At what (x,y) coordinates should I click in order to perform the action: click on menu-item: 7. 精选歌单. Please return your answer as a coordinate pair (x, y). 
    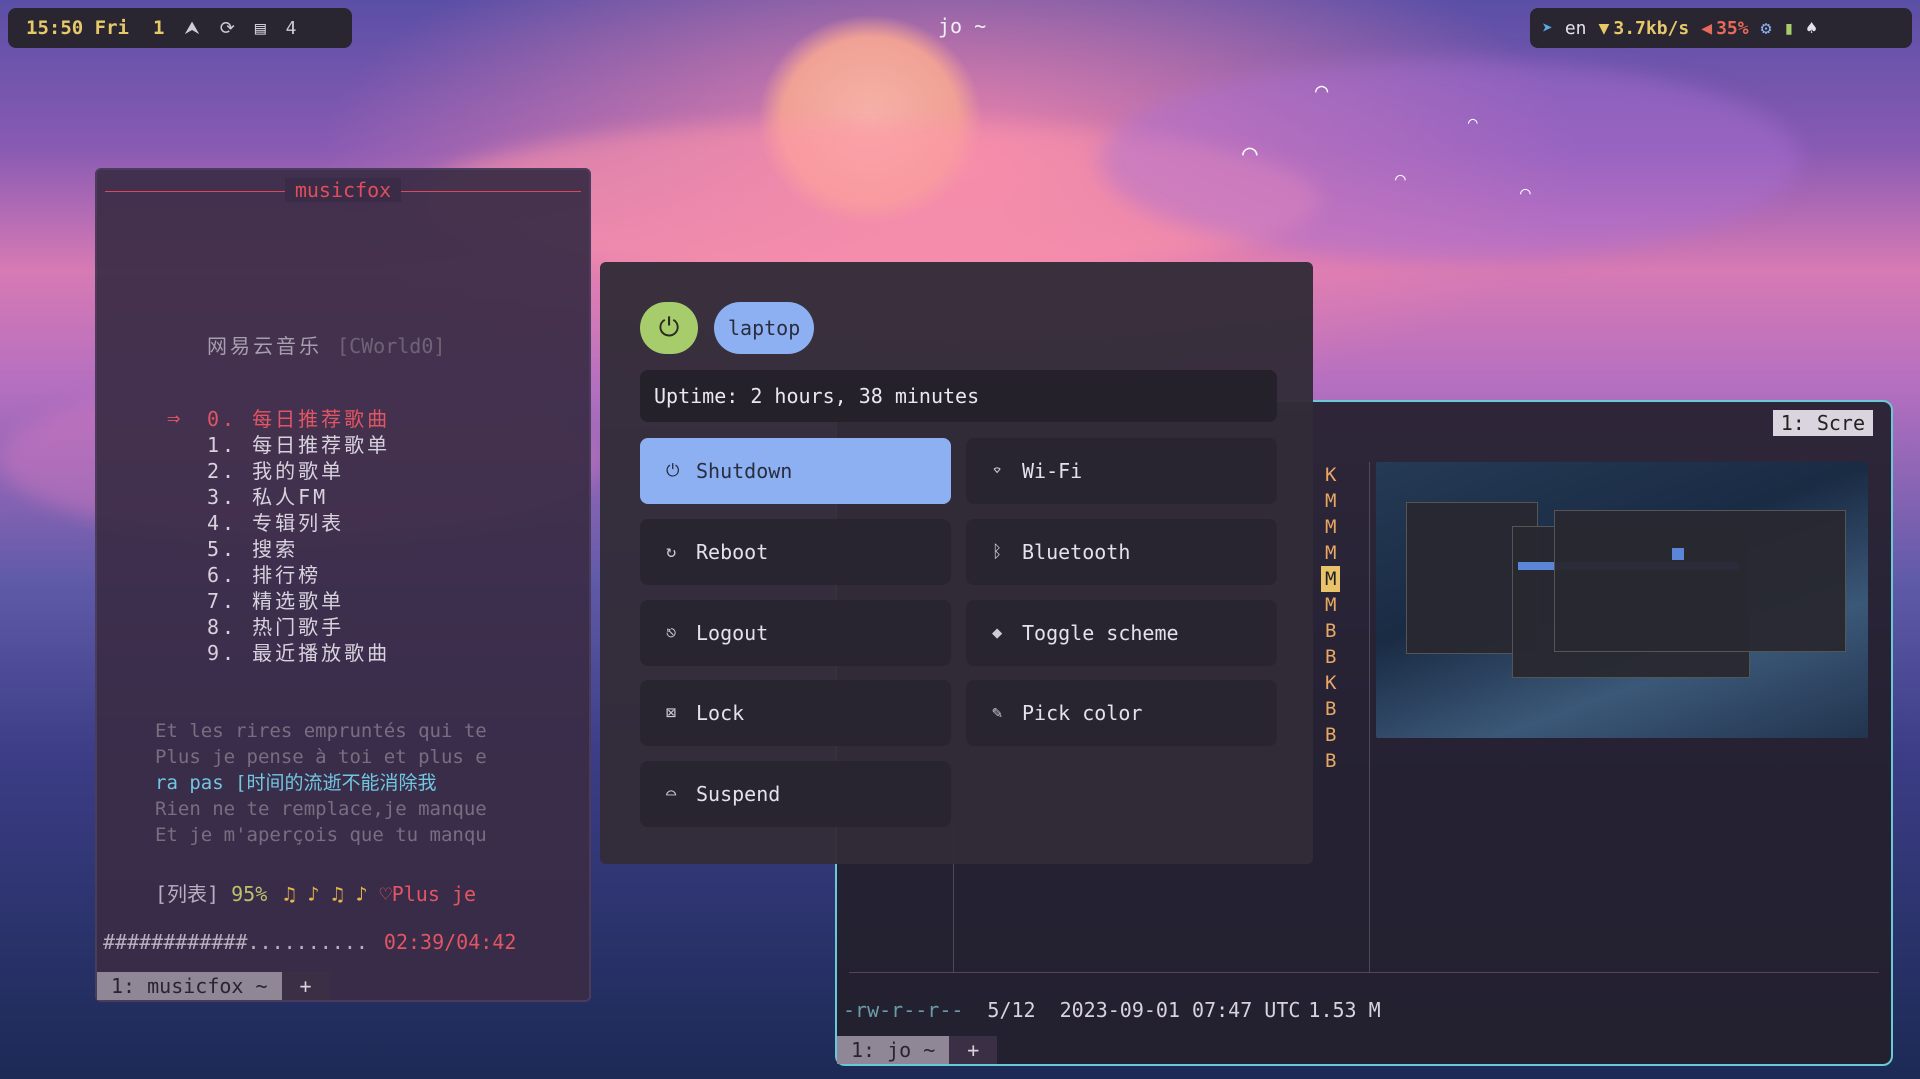
    Looking at the image, I should click on (298, 601).